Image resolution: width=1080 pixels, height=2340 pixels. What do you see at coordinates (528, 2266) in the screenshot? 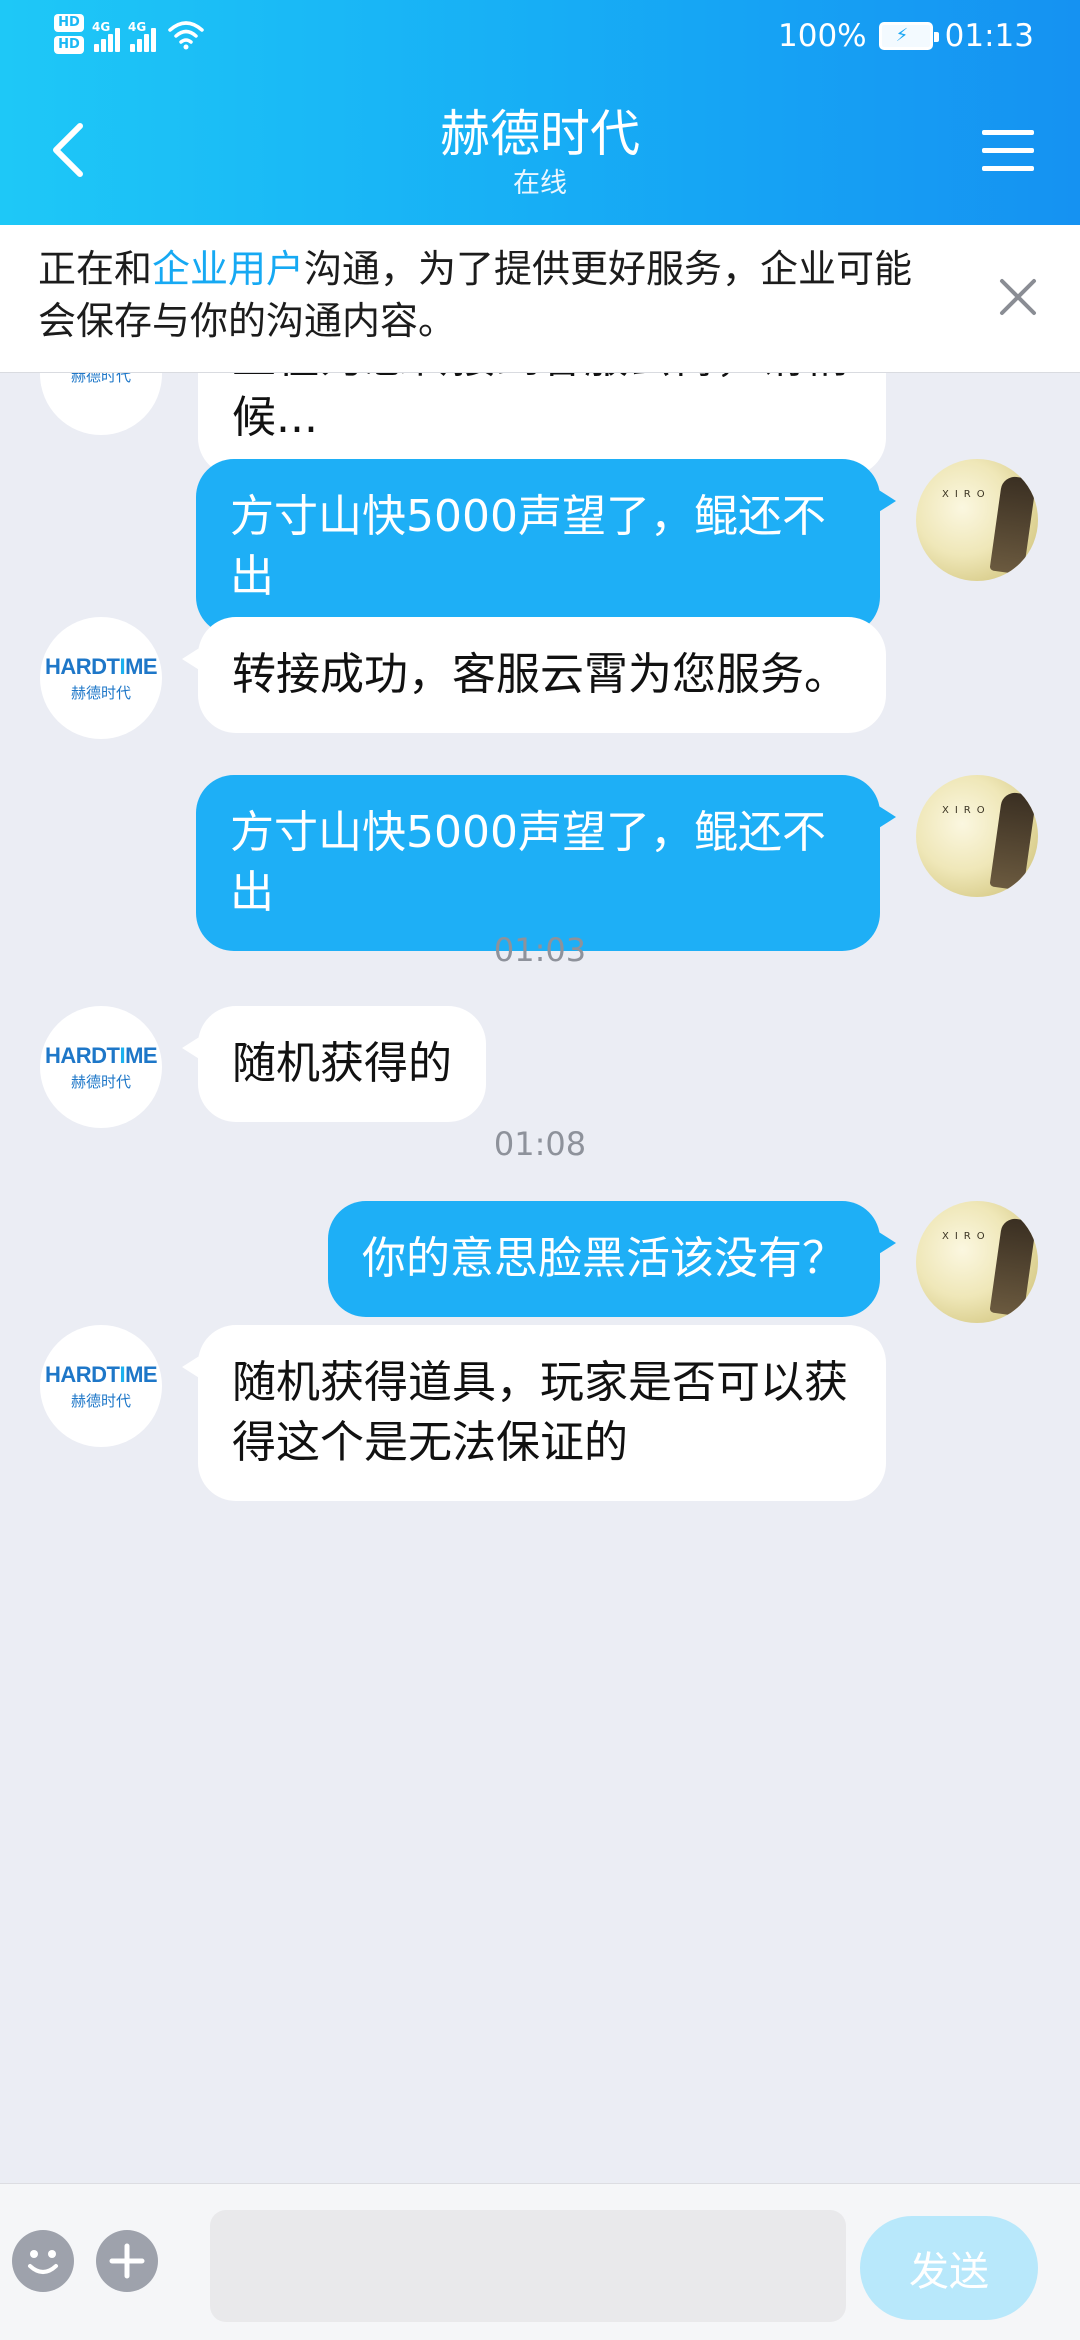
I see `message-input` at bounding box center [528, 2266].